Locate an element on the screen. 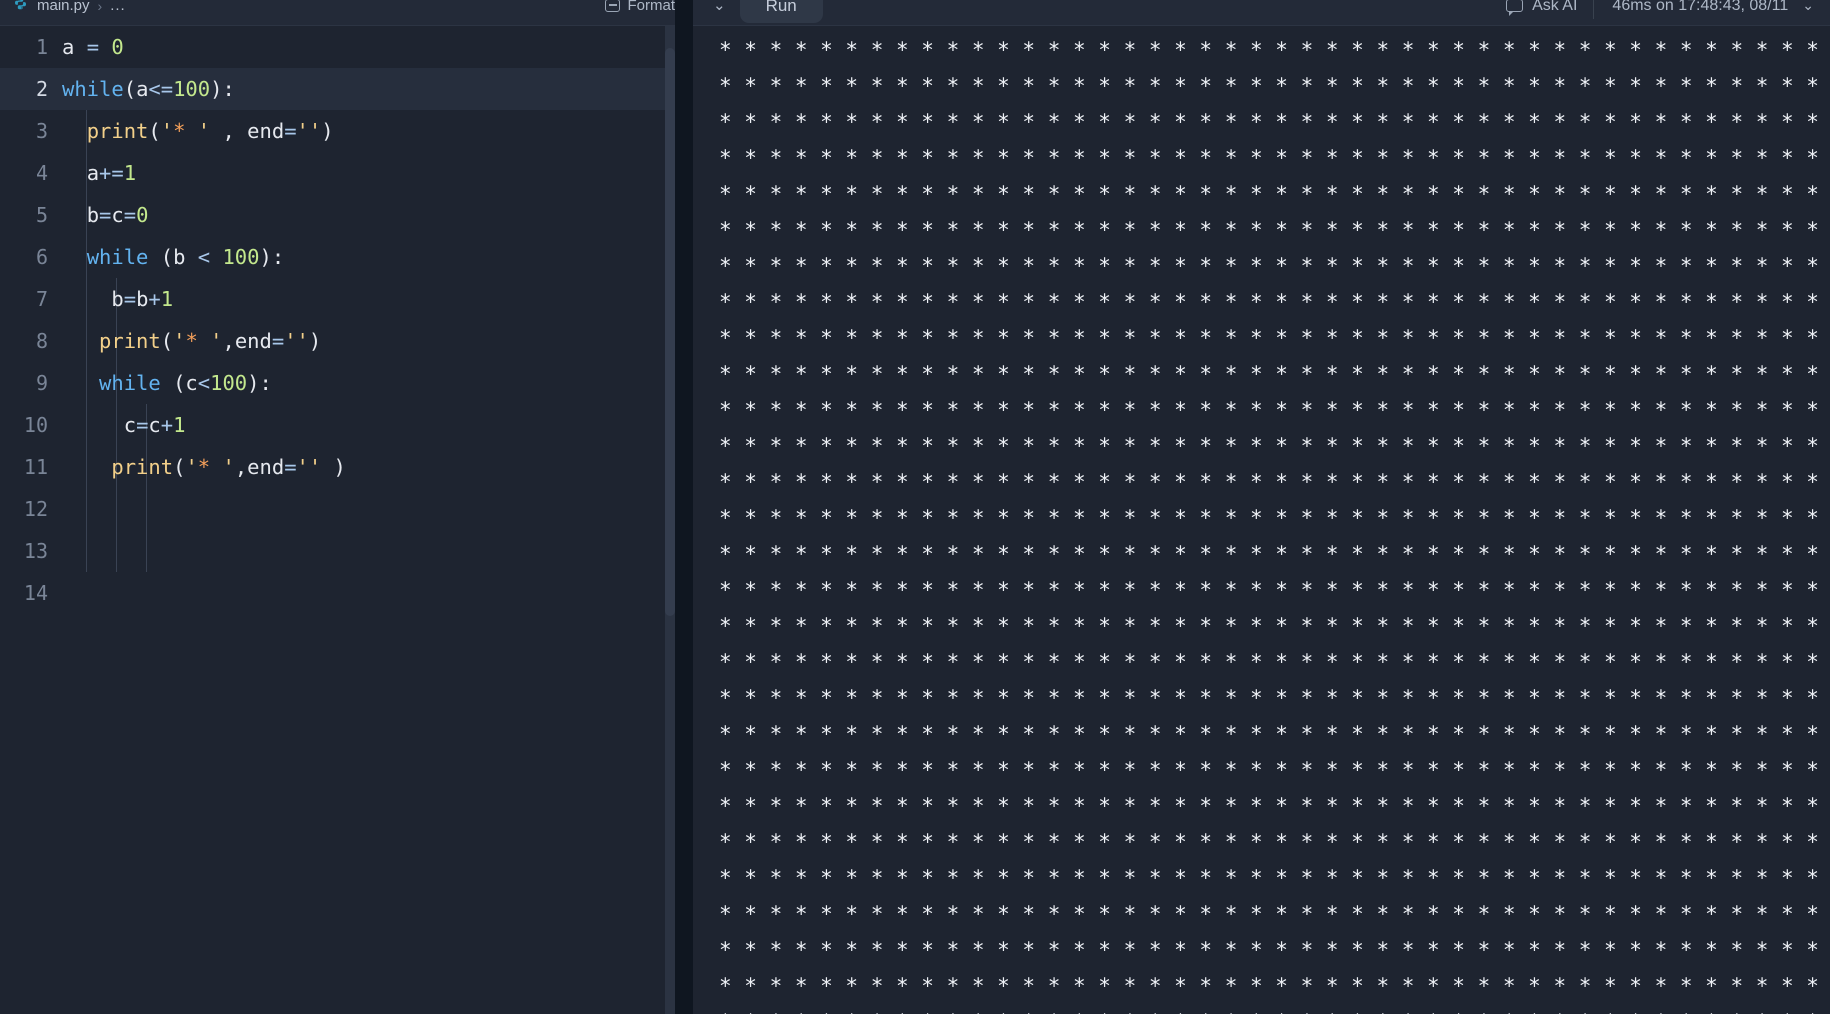  editor-toolbar: main.py › ... Format is located at coordinates (346, 13).